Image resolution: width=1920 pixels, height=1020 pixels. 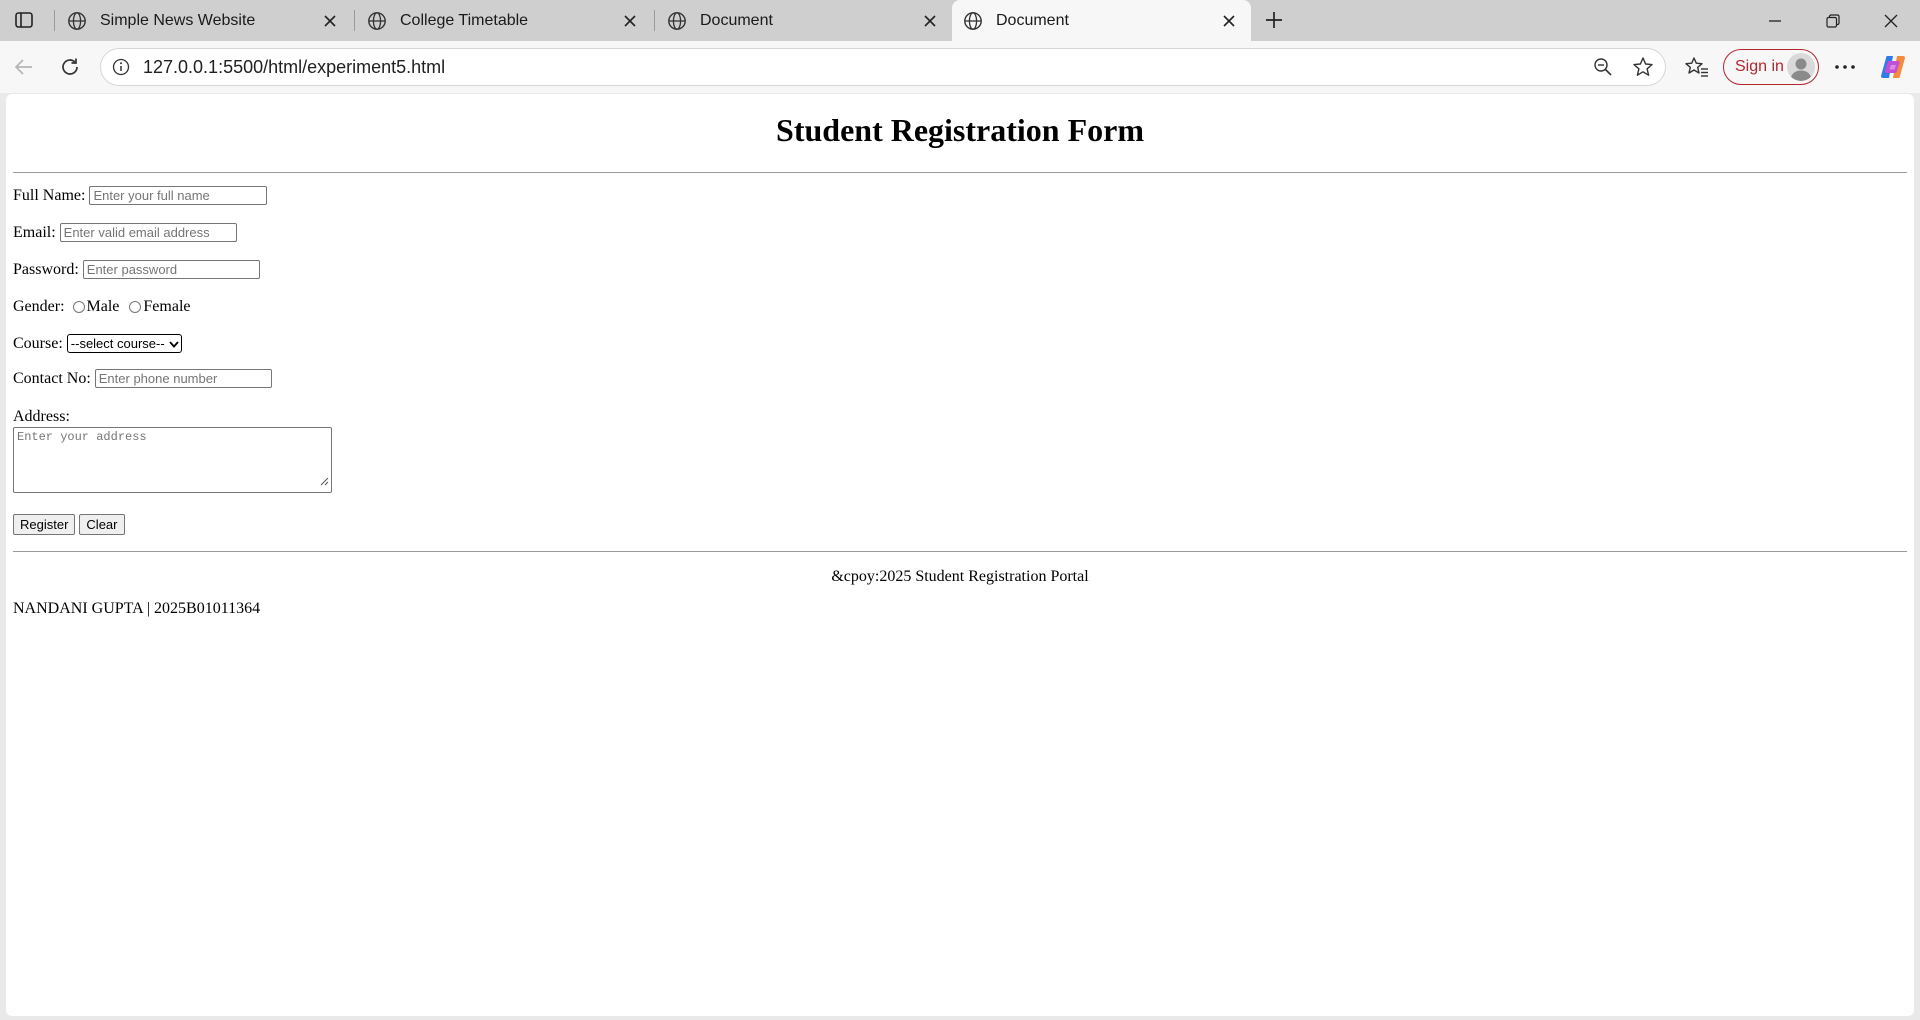 What do you see at coordinates (1833, 20) in the screenshot?
I see `restore-icon` at bounding box center [1833, 20].